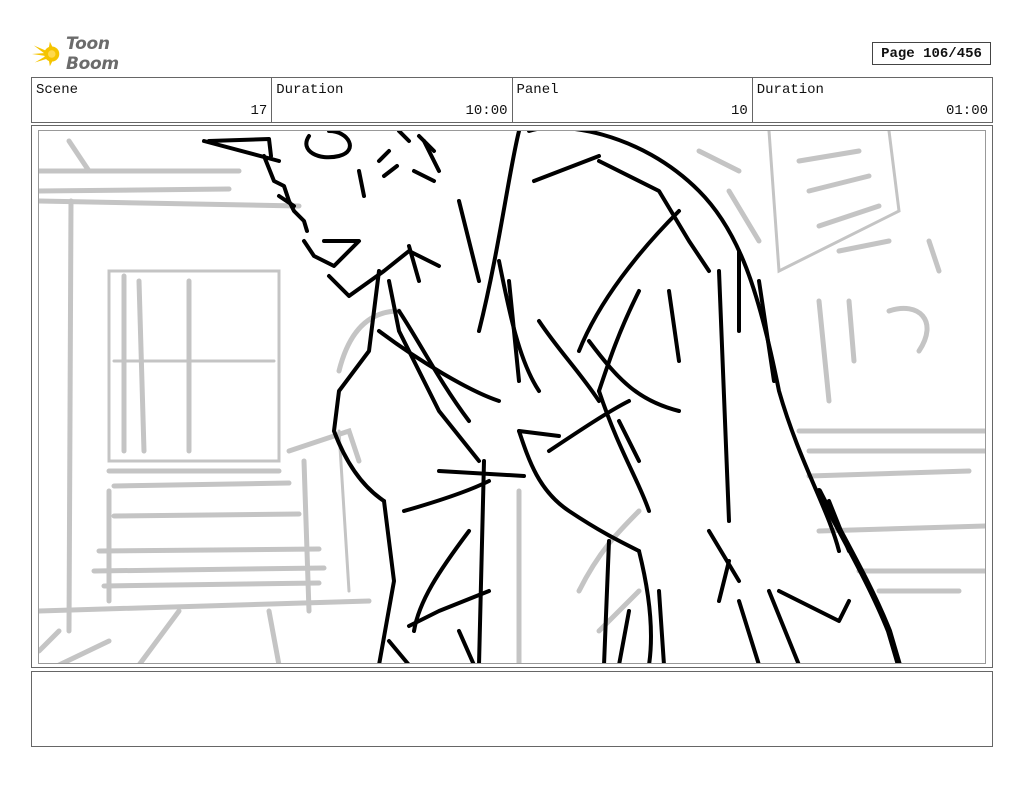 The height and width of the screenshot is (793, 1024). What do you see at coordinates (739, 111) in the screenshot?
I see `panel-value: 10` at bounding box center [739, 111].